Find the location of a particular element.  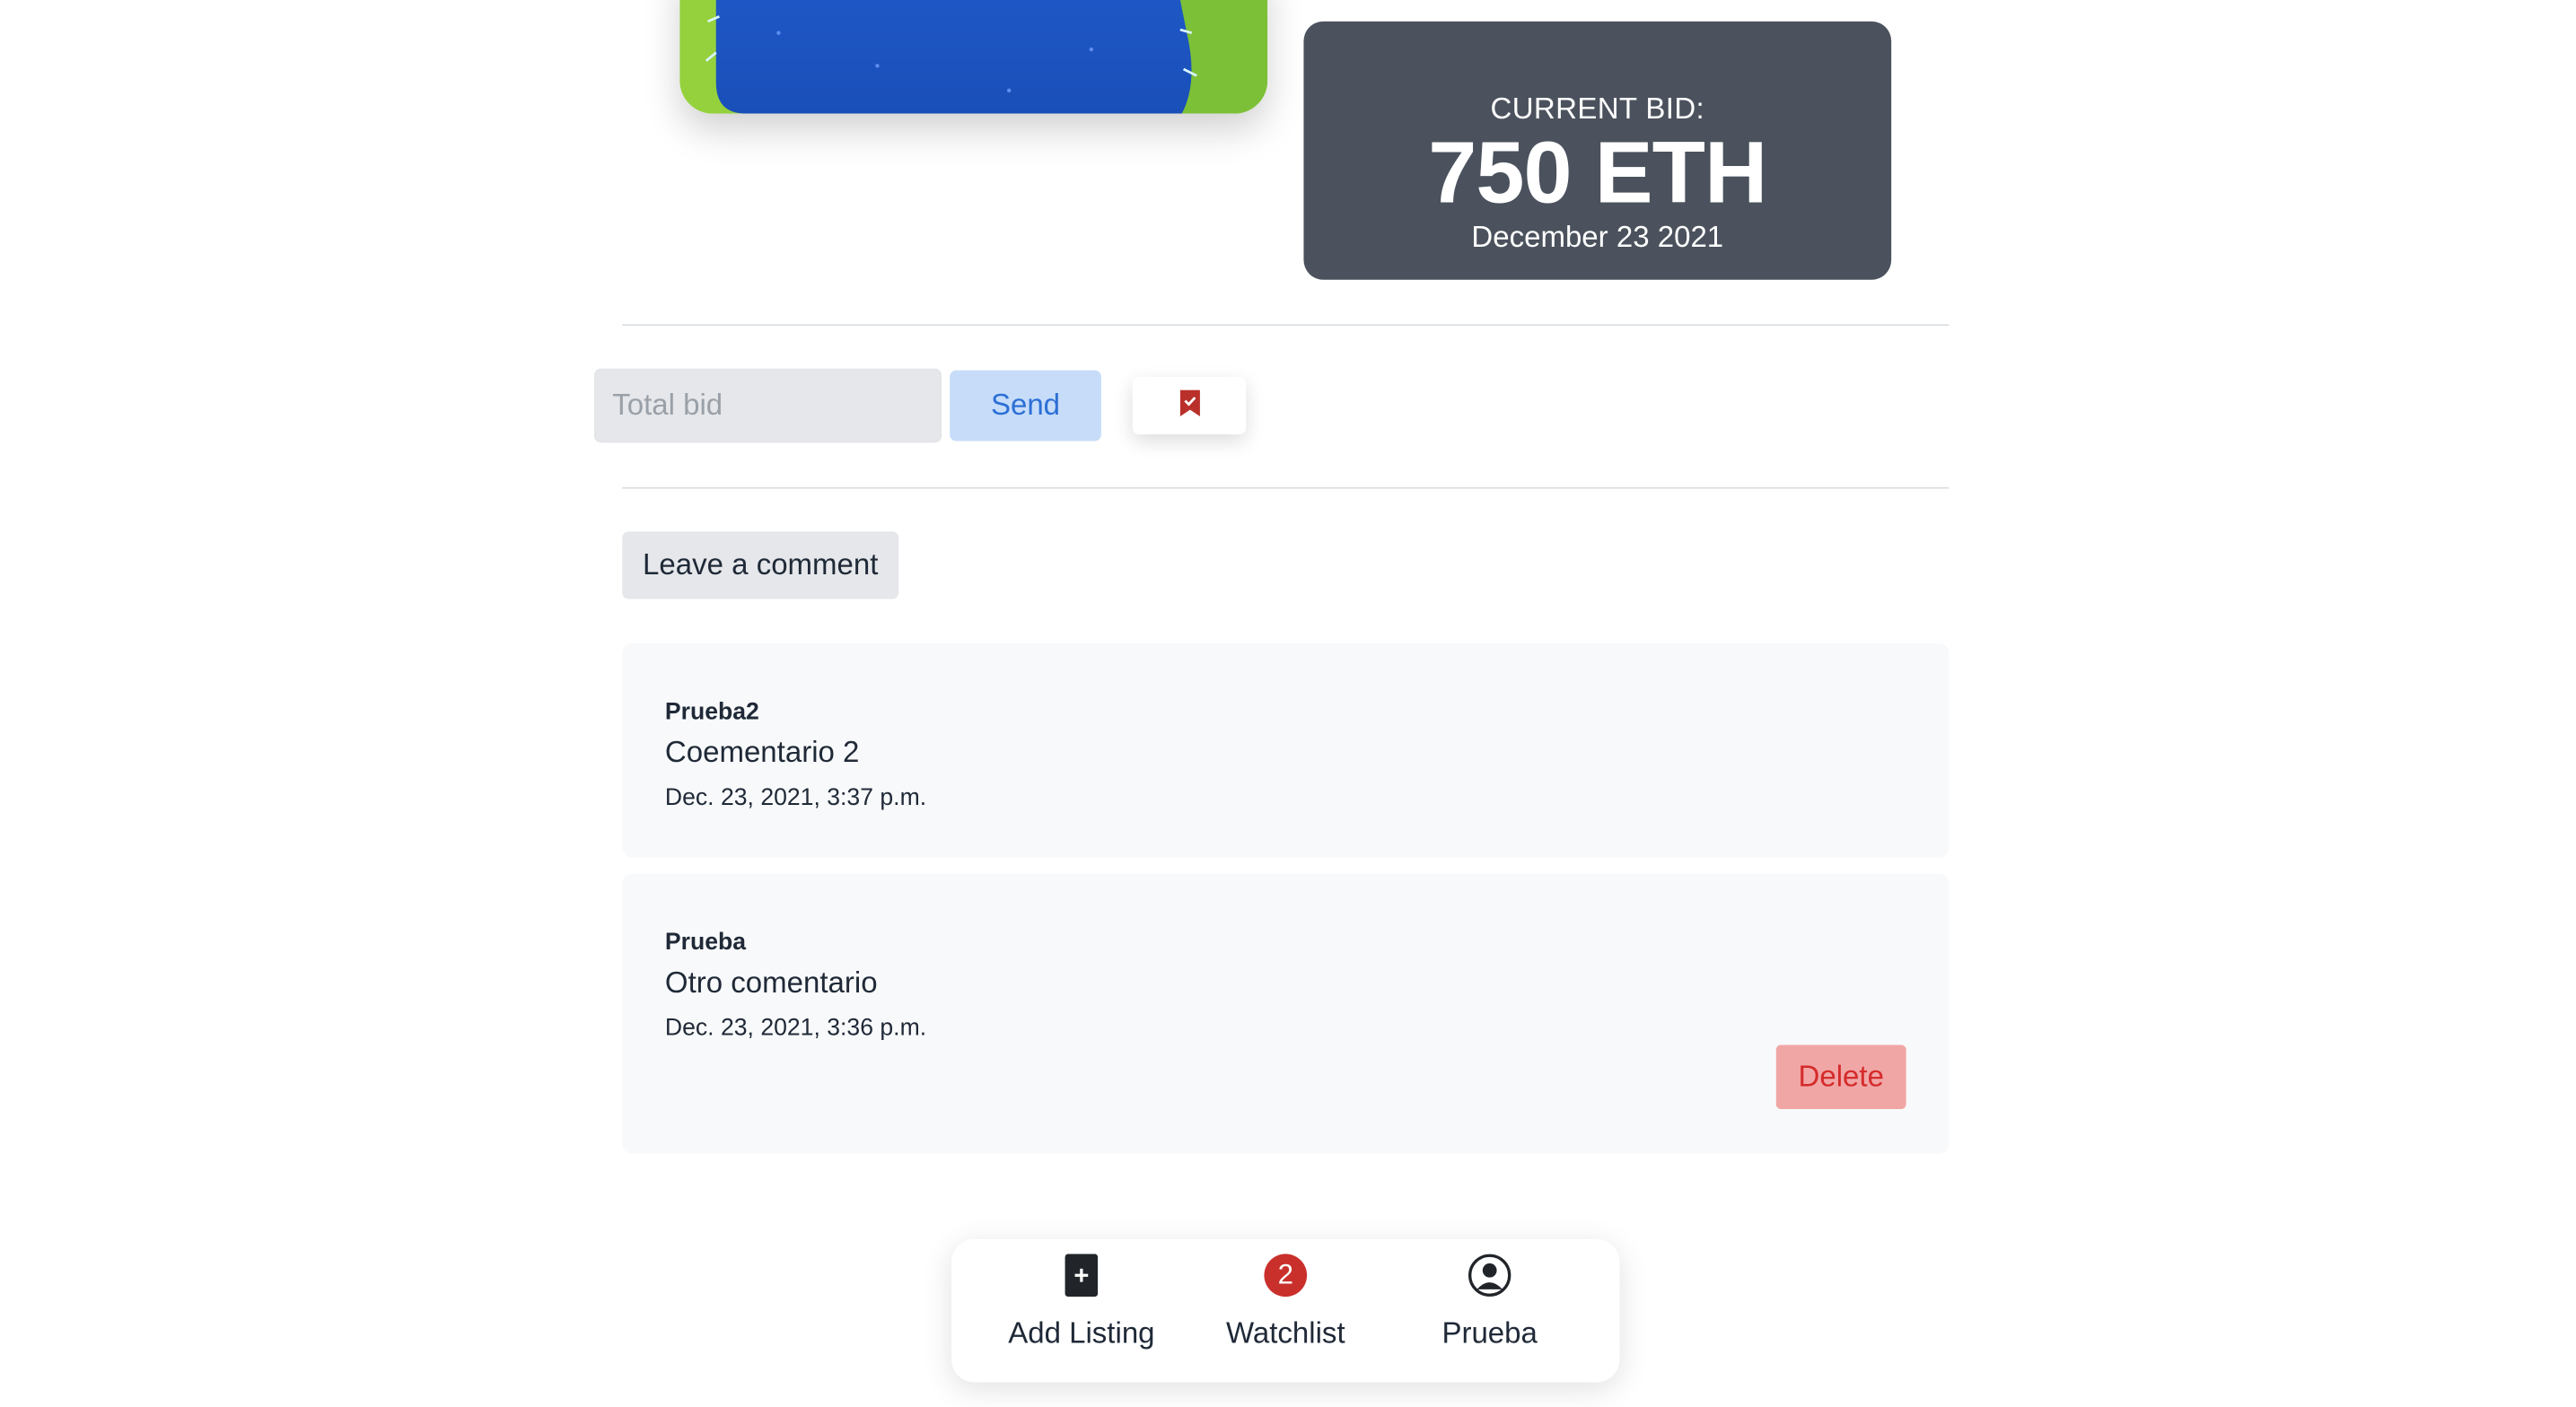

send-bid-button: Send is located at coordinates (1025, 405).